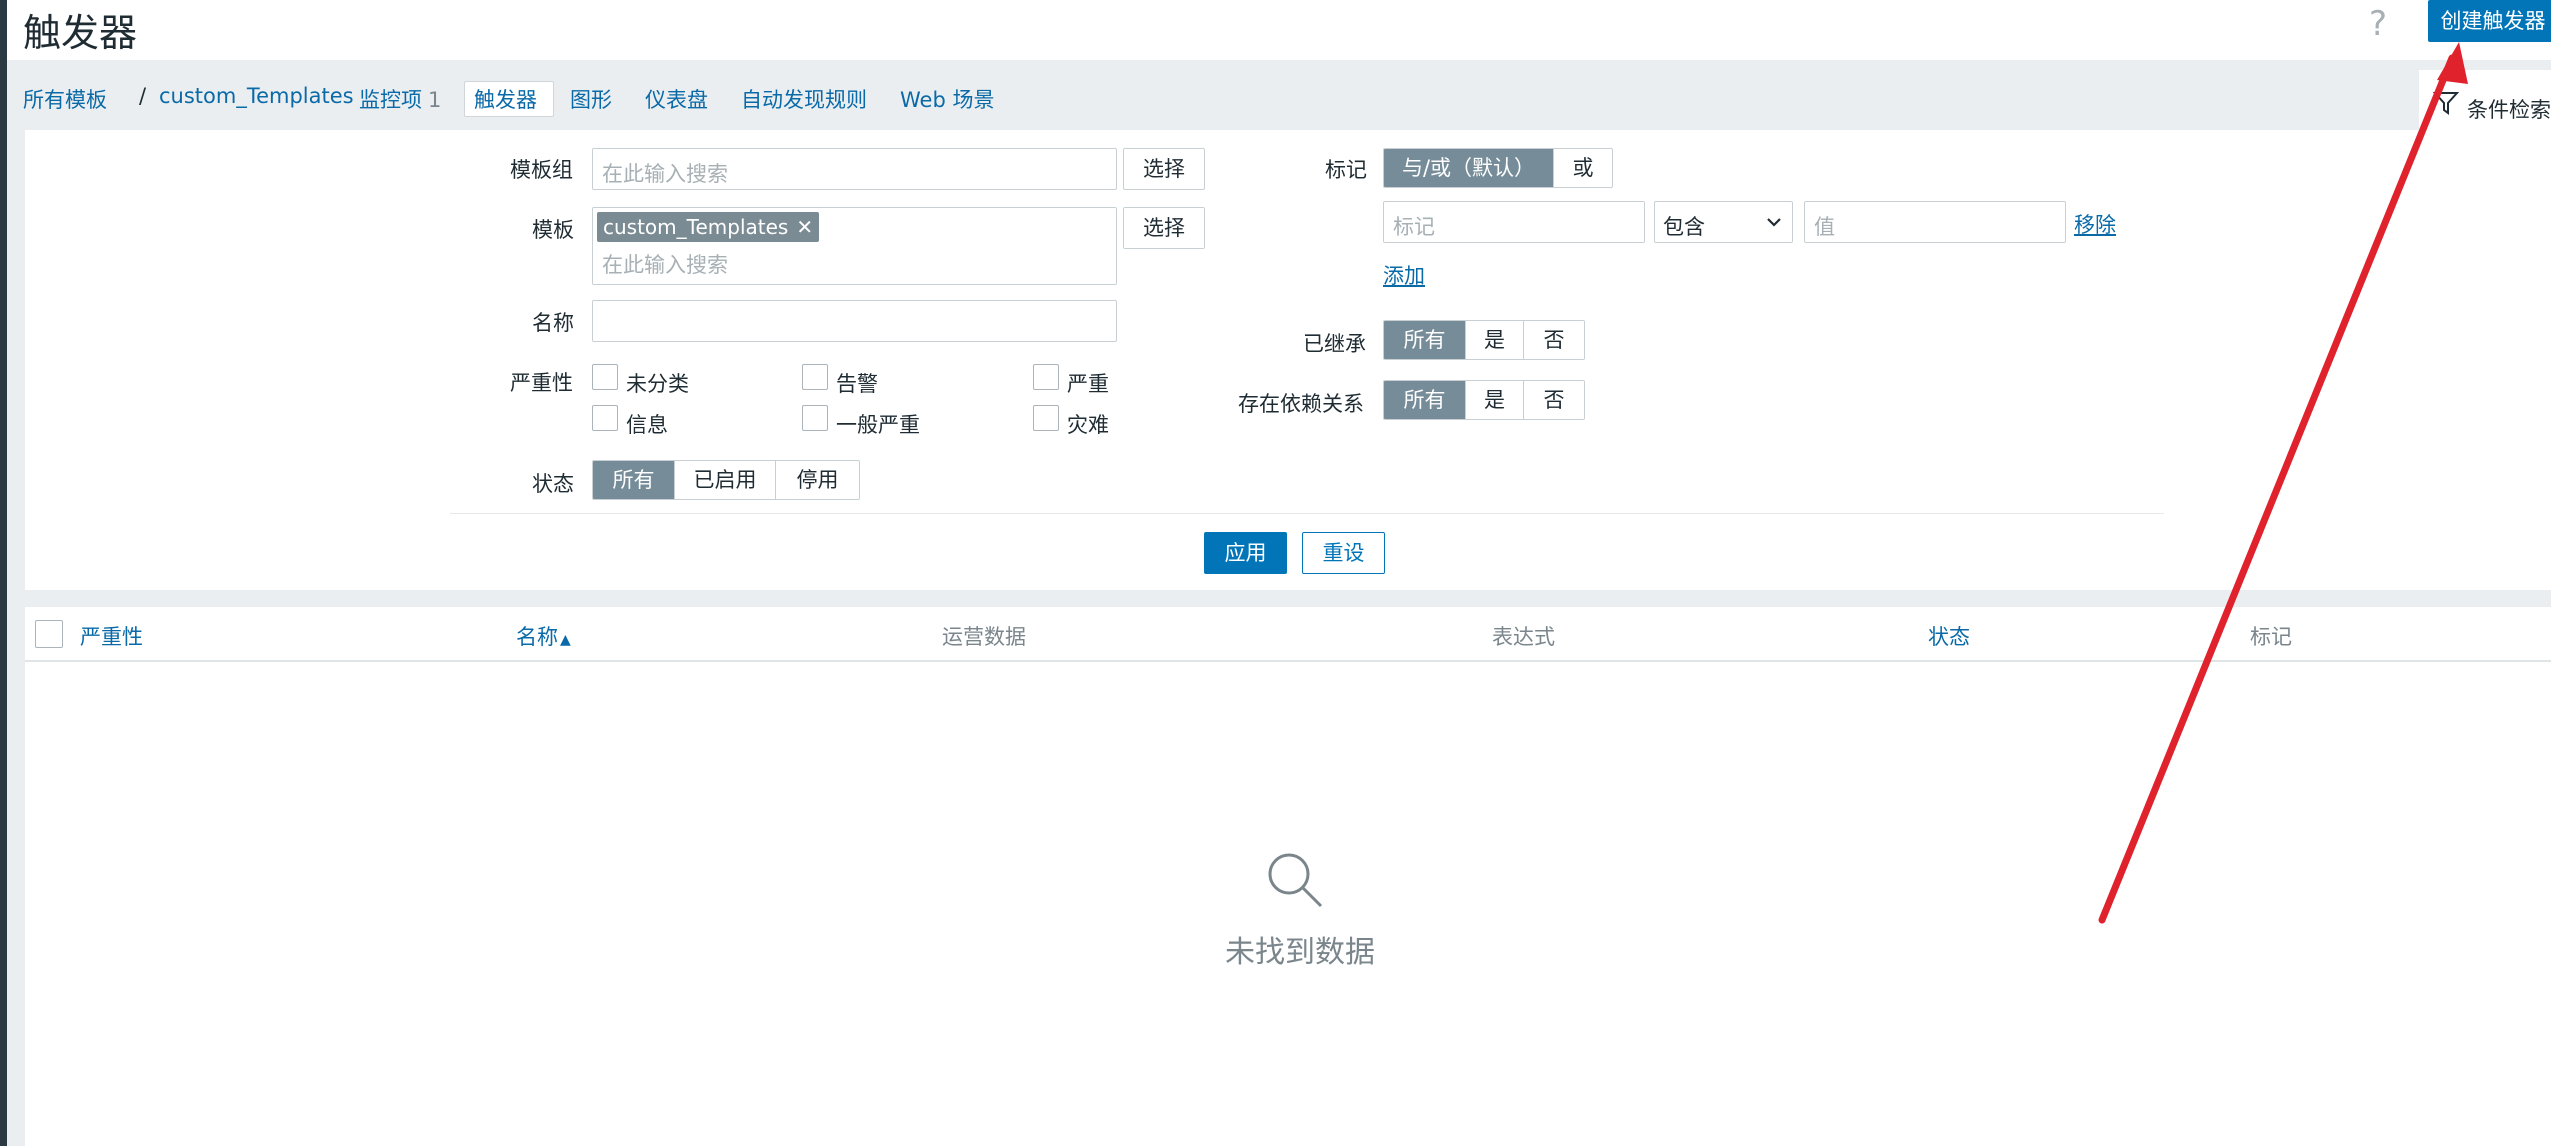  Describe the element at coordinates (1046, 377) in the screenshot. I see `severity-checkbox-high` at that location.